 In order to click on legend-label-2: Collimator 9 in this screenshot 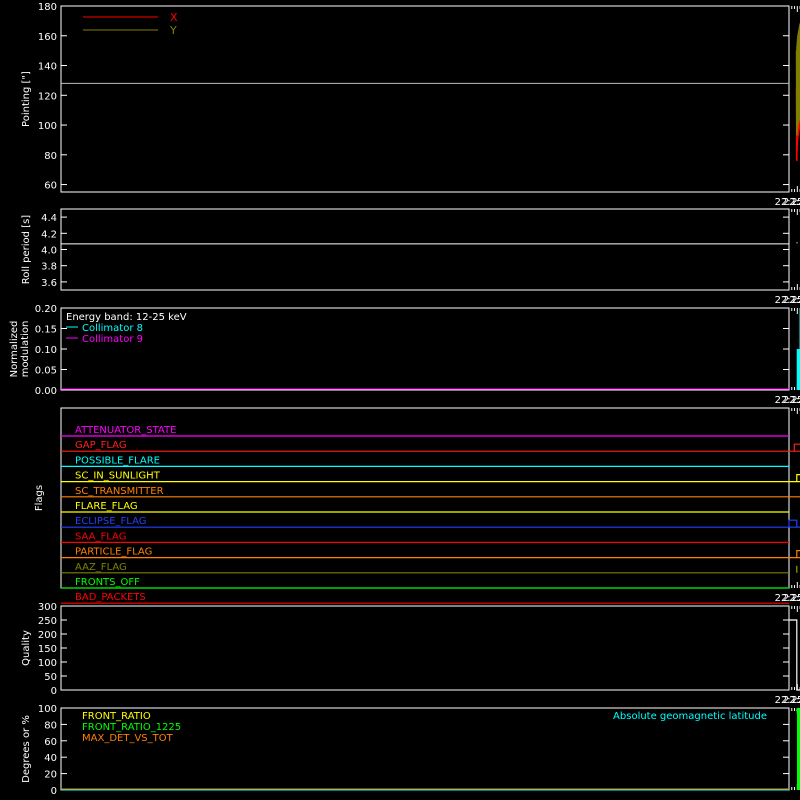, I will do `click(112, 339)`.